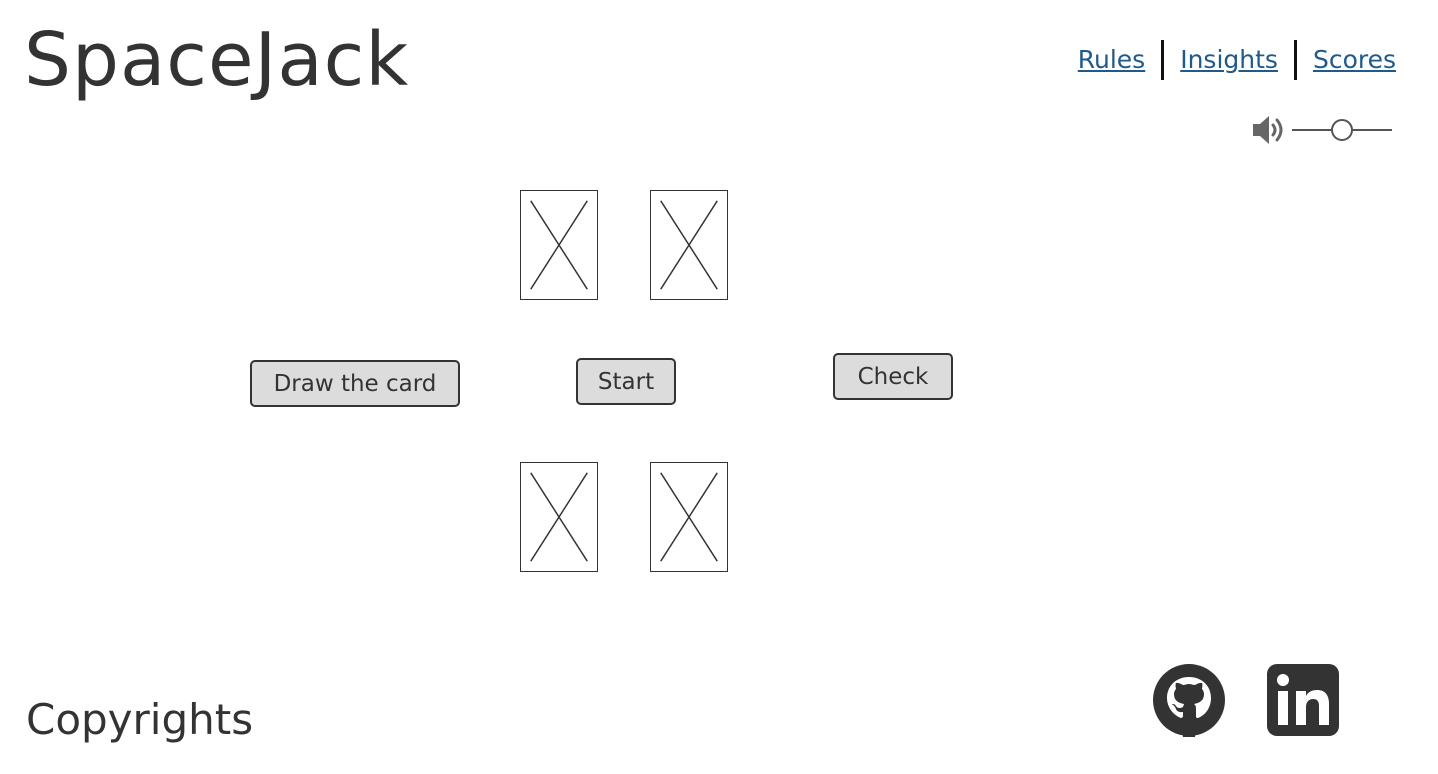  I want to click on nav-link-rules: Rules, so click(1111, 60).